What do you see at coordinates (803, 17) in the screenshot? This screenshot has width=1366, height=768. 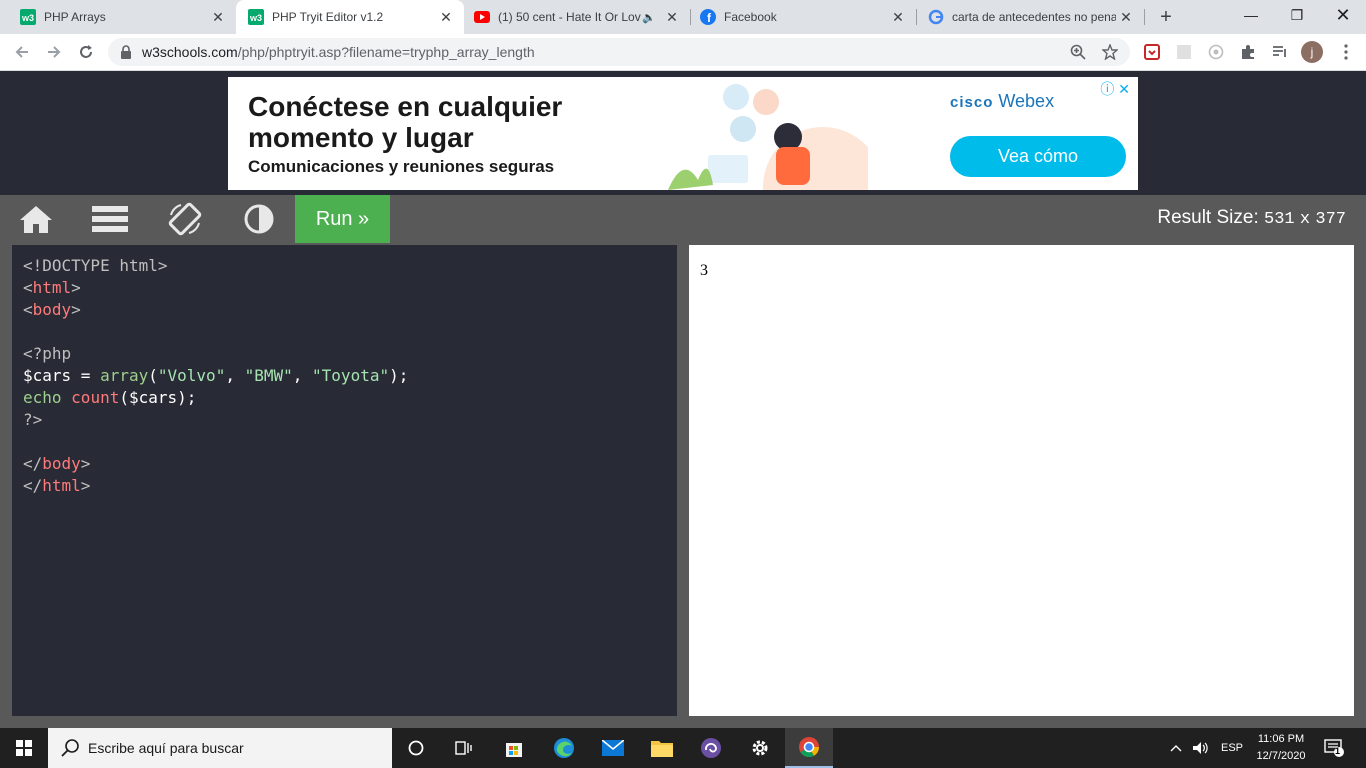 I see `tab-facebook: f Facebook ✕` at bounding box center [803, 17].